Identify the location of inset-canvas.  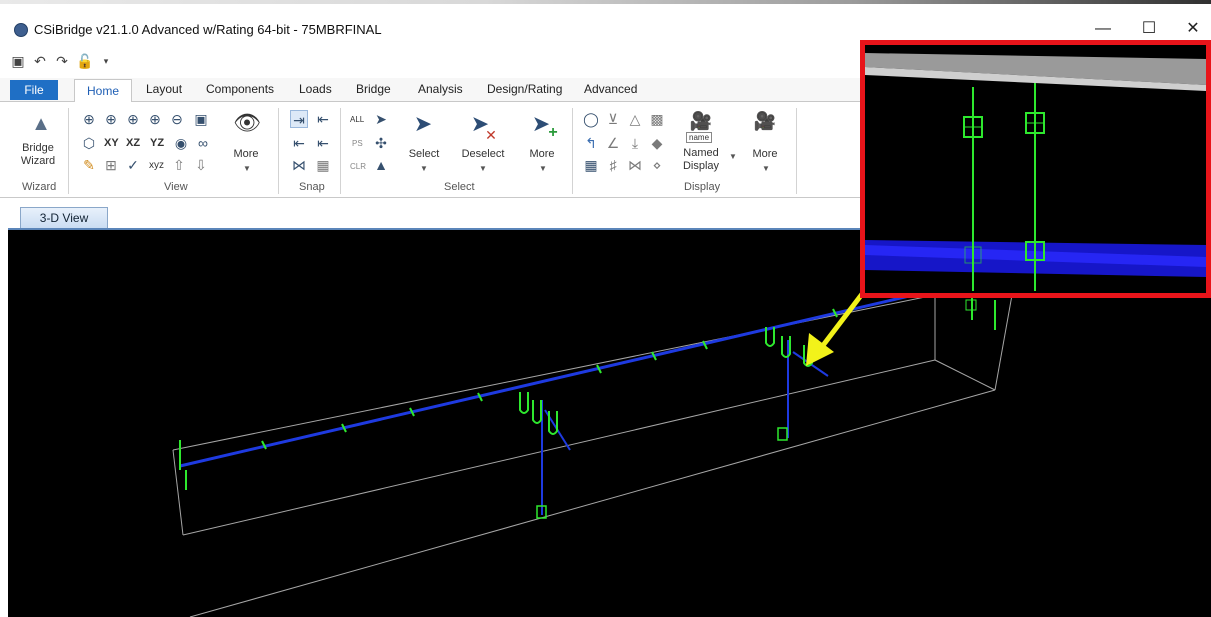
(1035, 172).